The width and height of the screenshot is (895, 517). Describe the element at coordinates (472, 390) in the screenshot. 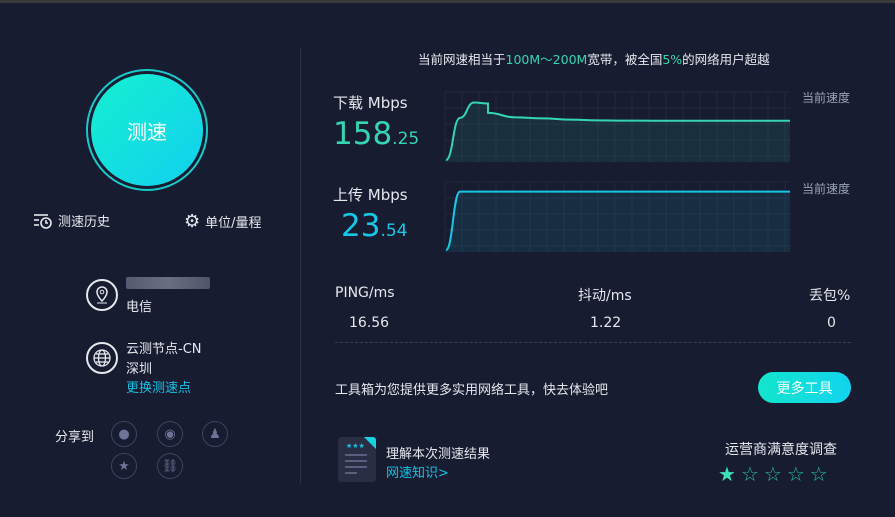

I see `tools-promo-text: 工具箱为您提供更多实用网络工具，快去体验吧` at that location.